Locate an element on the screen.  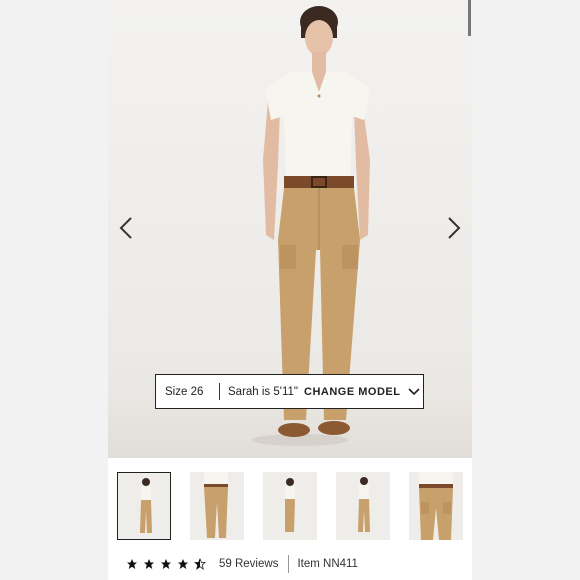
change-model-button: CHANGE MODEL is located at coordinates (362, 391).